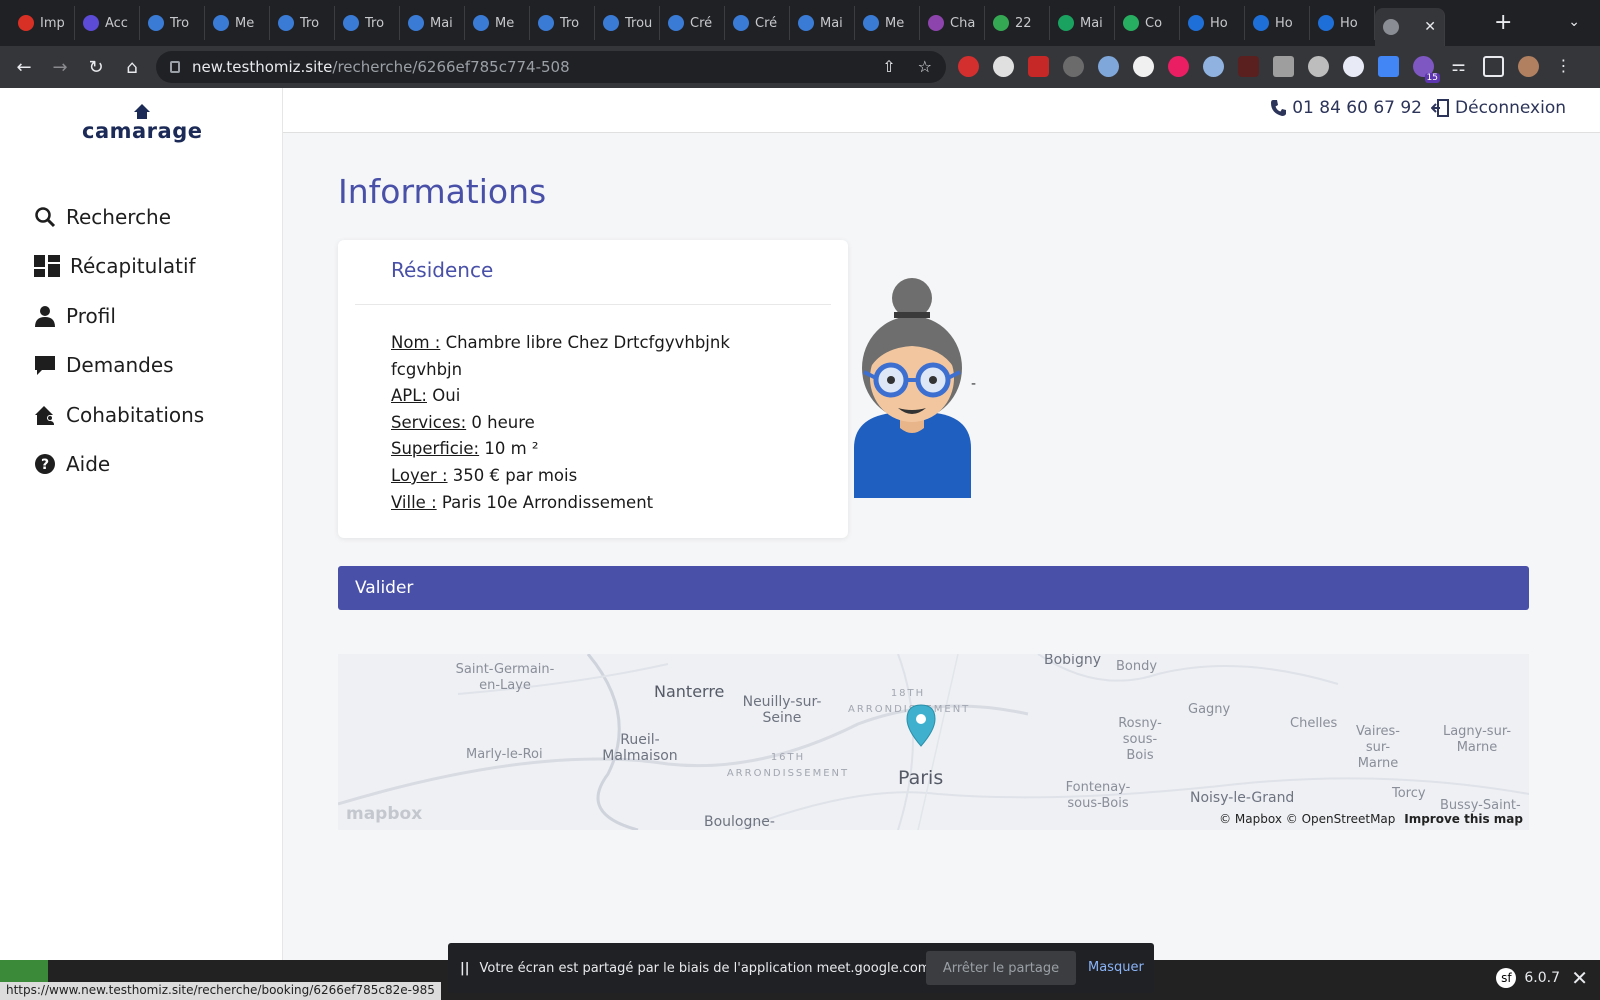 Image resolution: width=1600 pixels, height=1000 pixels. What do you see at coordinates (1140, 739) in the screenshot?
I see `map-label: Rosny-sous-Bois` at bounding box center [1140, 739].